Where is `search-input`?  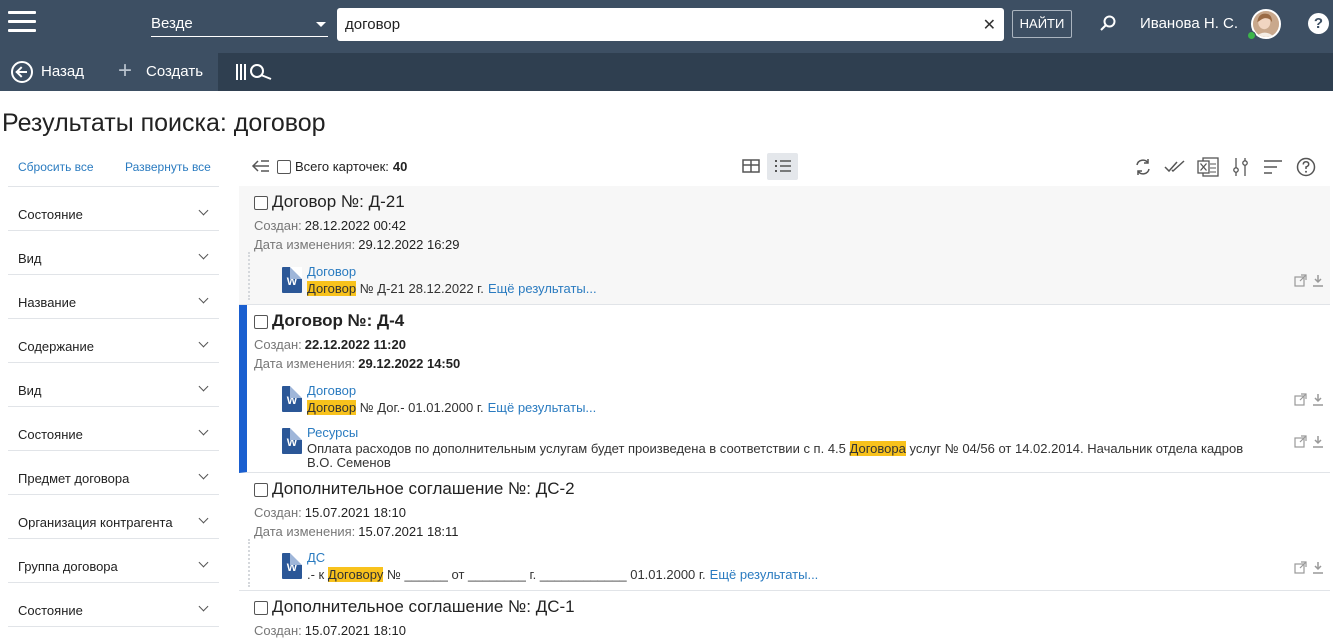 search-input is located at coordinates (647, 24).